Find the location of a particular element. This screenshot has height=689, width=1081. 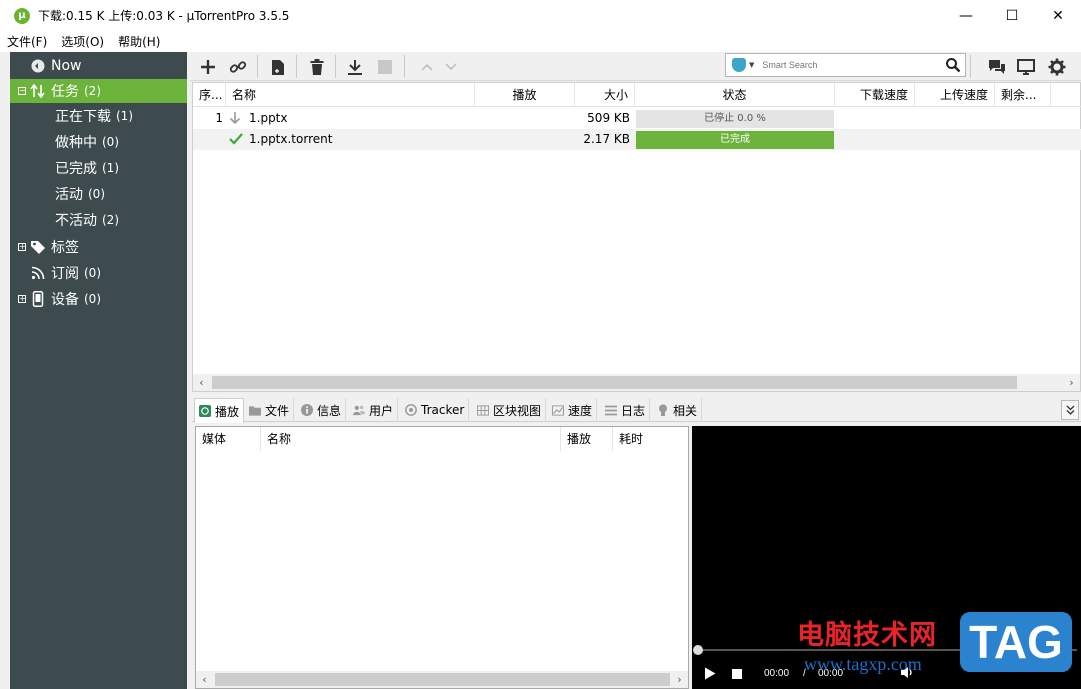

sidebar-item-active: 活动 (0) is located at coordinates (98, 194).